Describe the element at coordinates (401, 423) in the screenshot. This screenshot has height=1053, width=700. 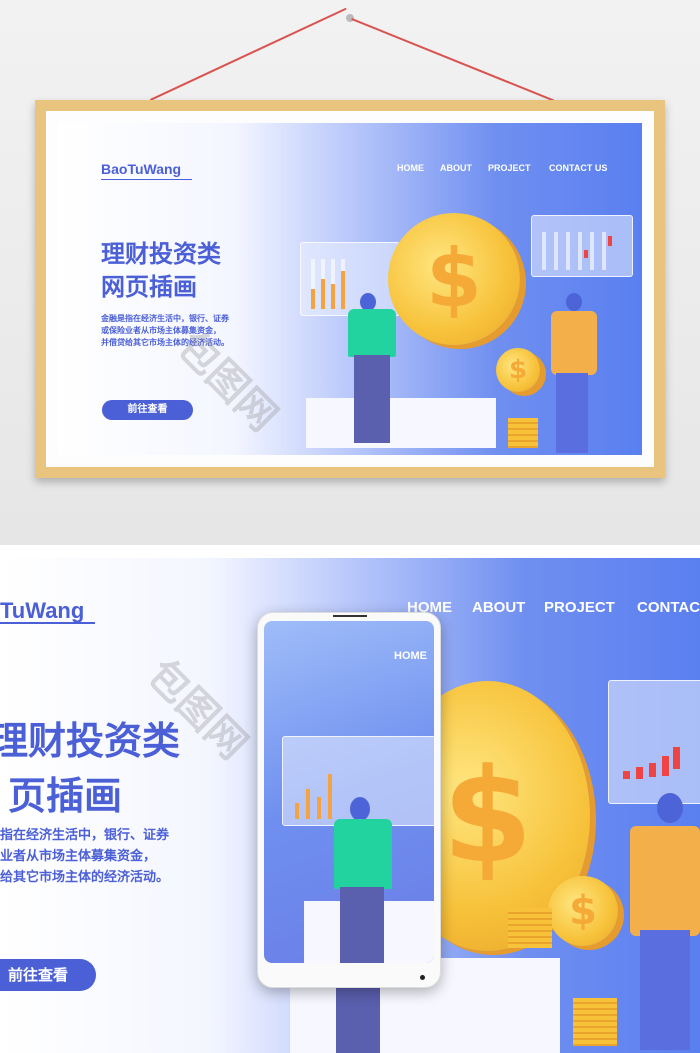
I see `stairs` at that location.